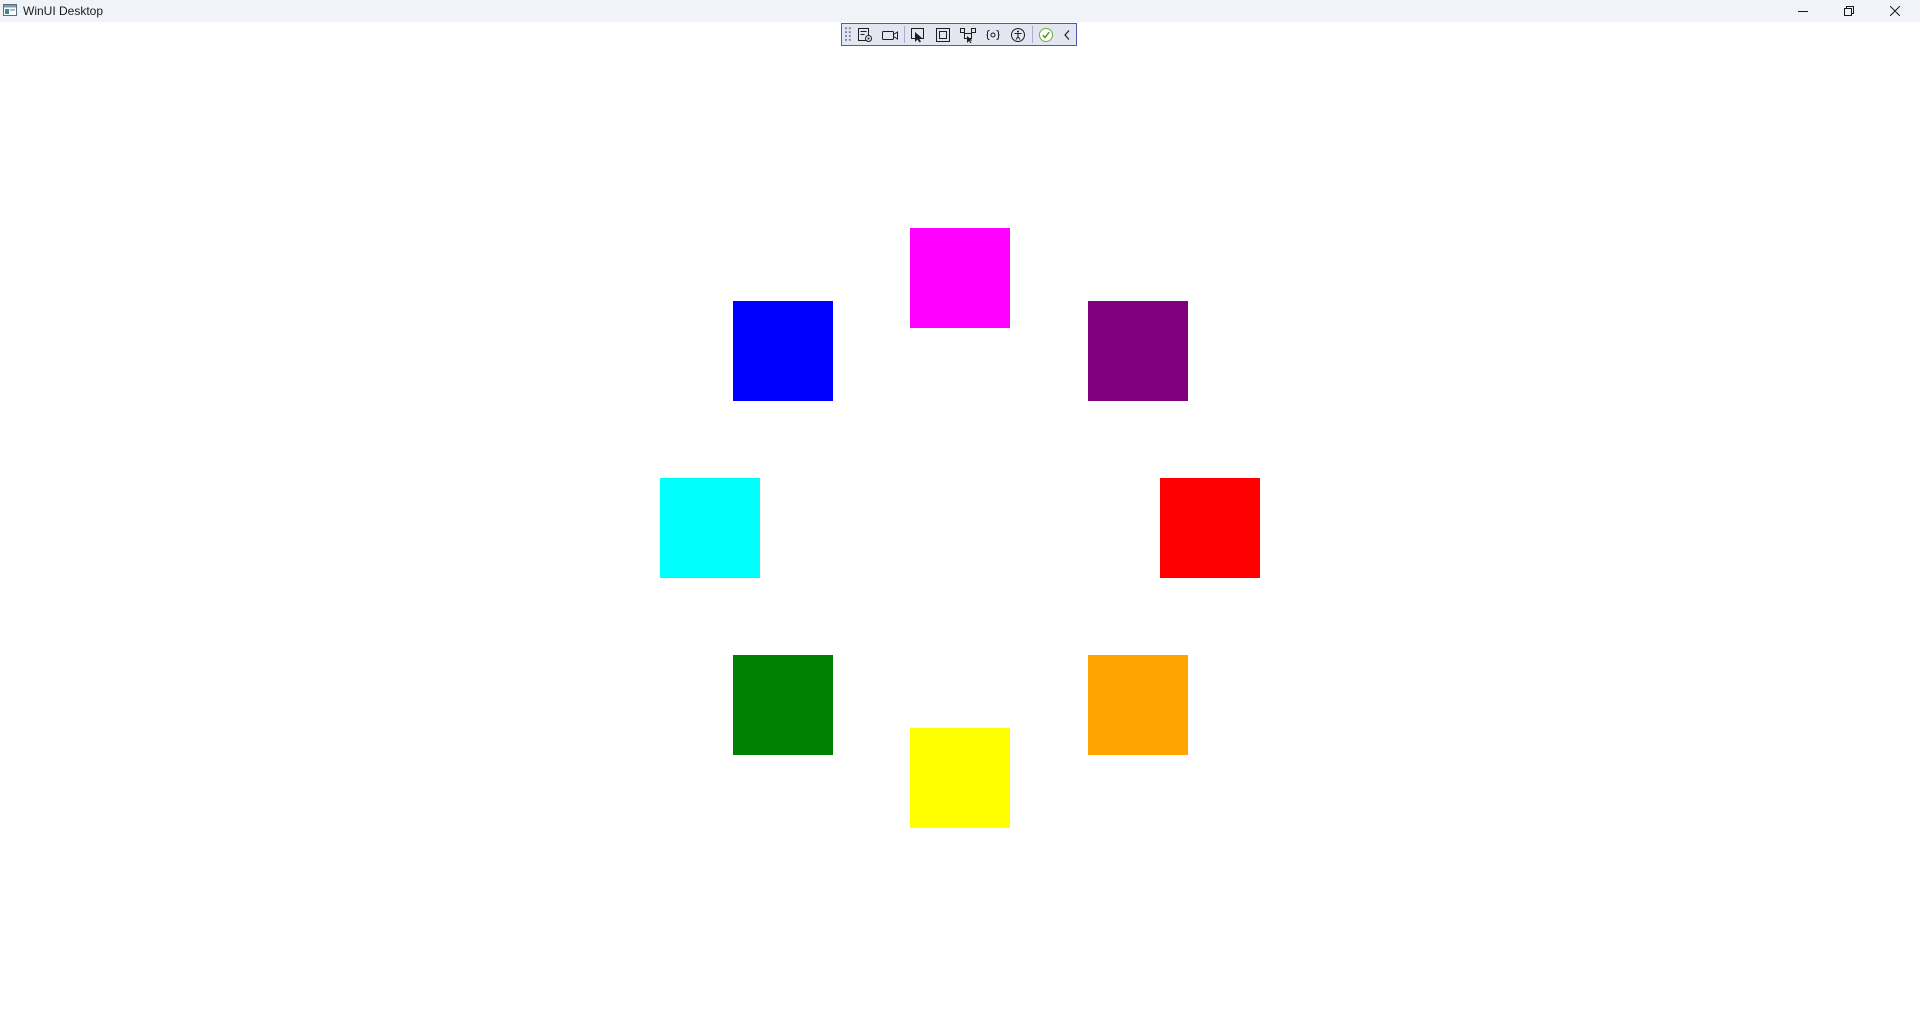 This screenshot has height=1032, width=1920. I want to click on app-window-icon, so click(10, 10).